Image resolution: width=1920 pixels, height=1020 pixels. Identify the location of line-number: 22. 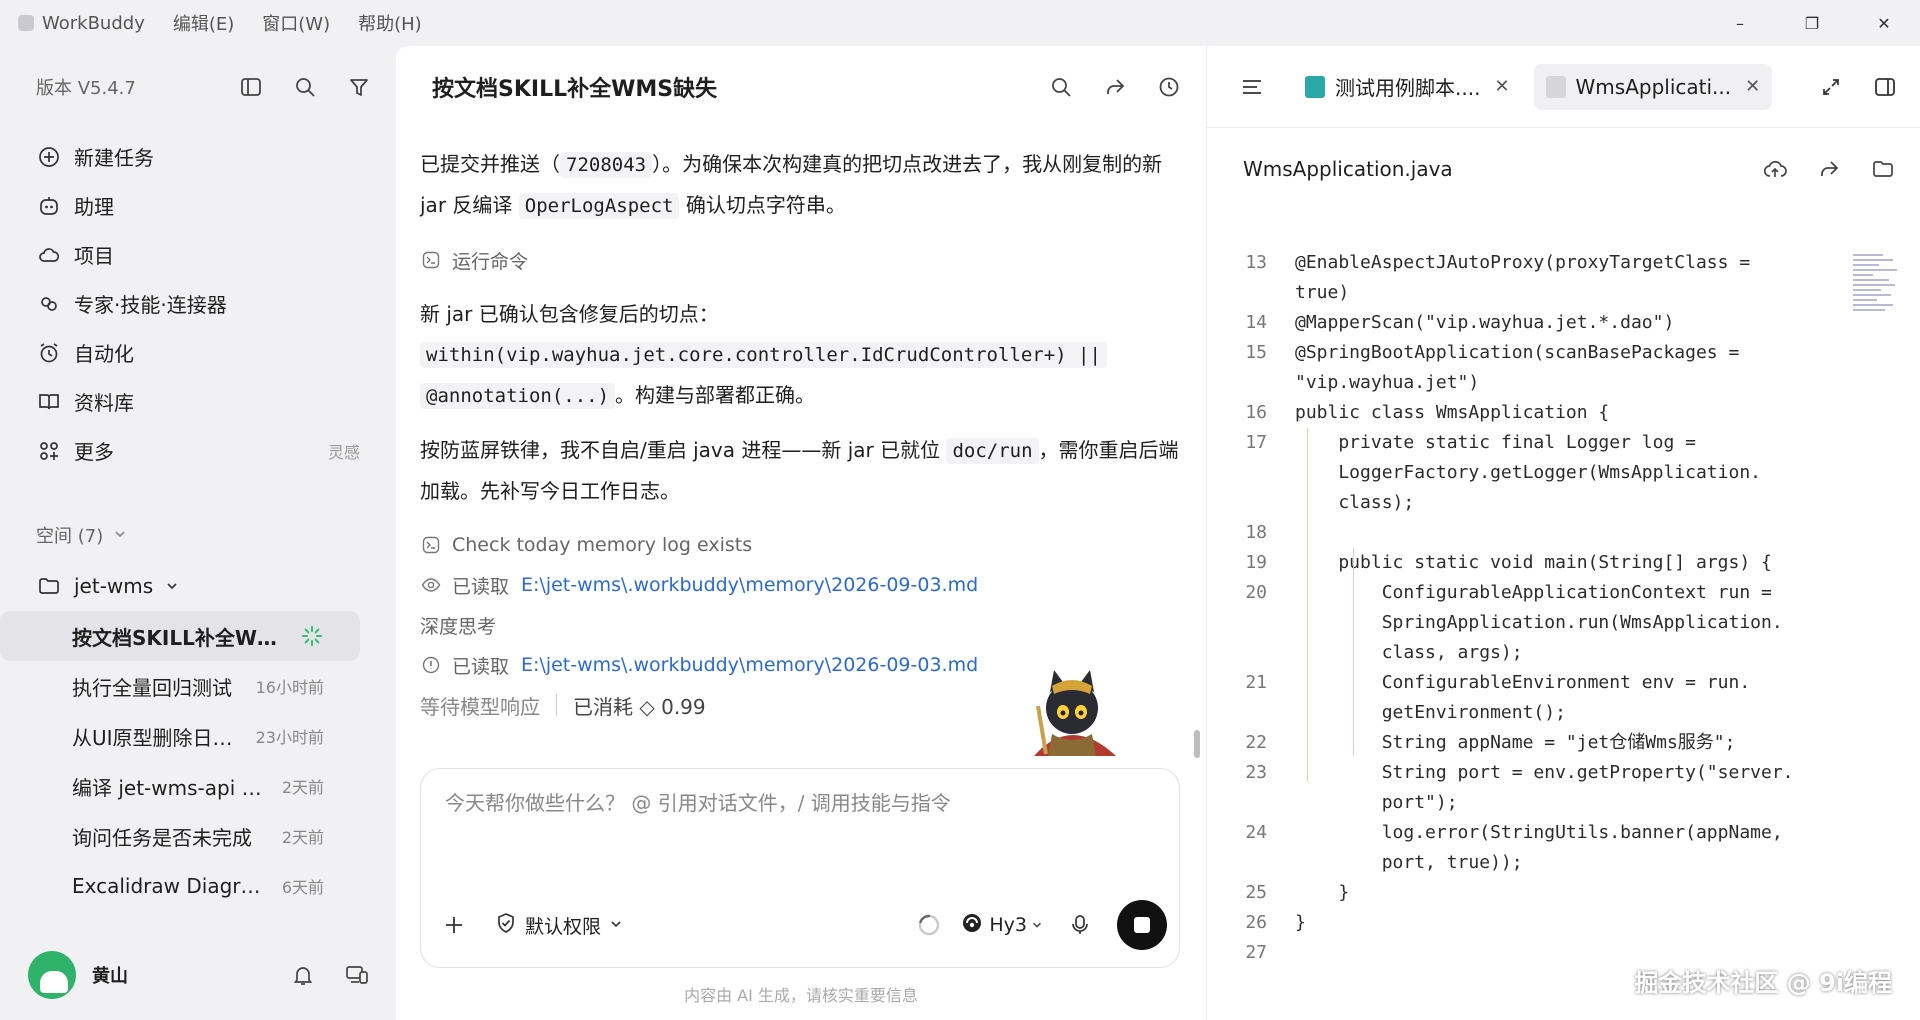
(1256, 742).